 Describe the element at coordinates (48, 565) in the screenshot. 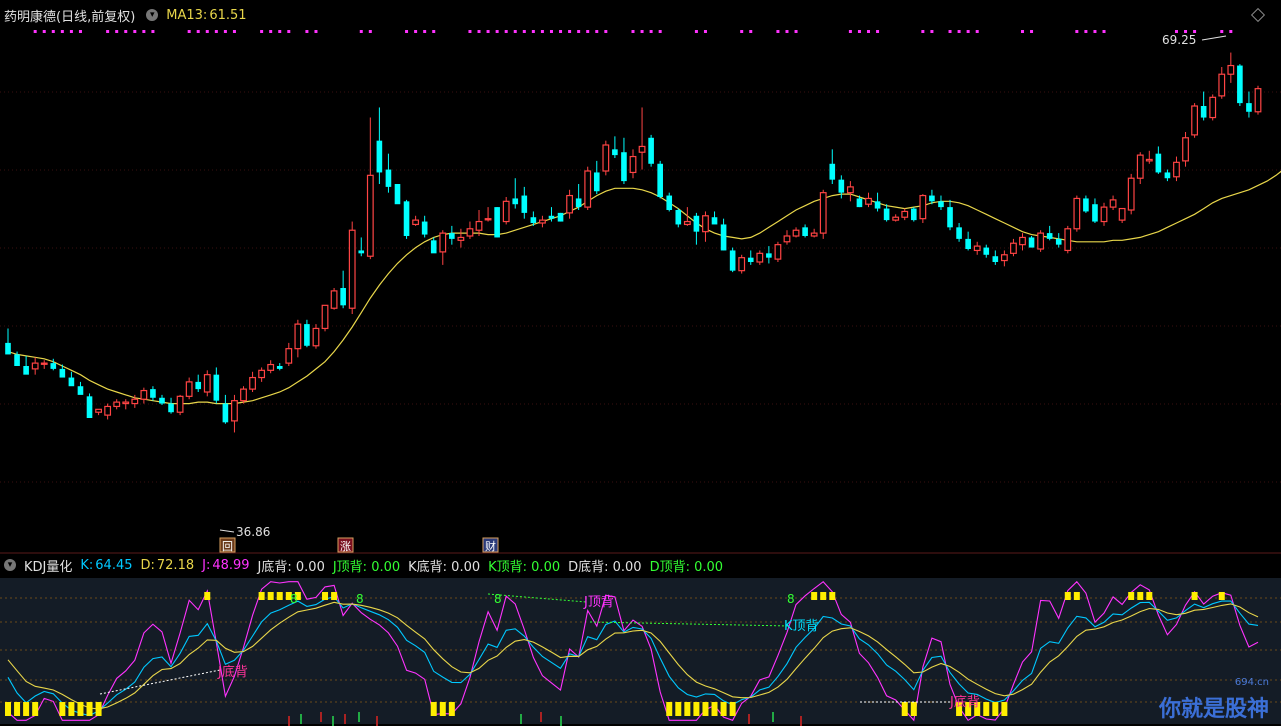

I see `indicator-name: KDJ量化` at that location.